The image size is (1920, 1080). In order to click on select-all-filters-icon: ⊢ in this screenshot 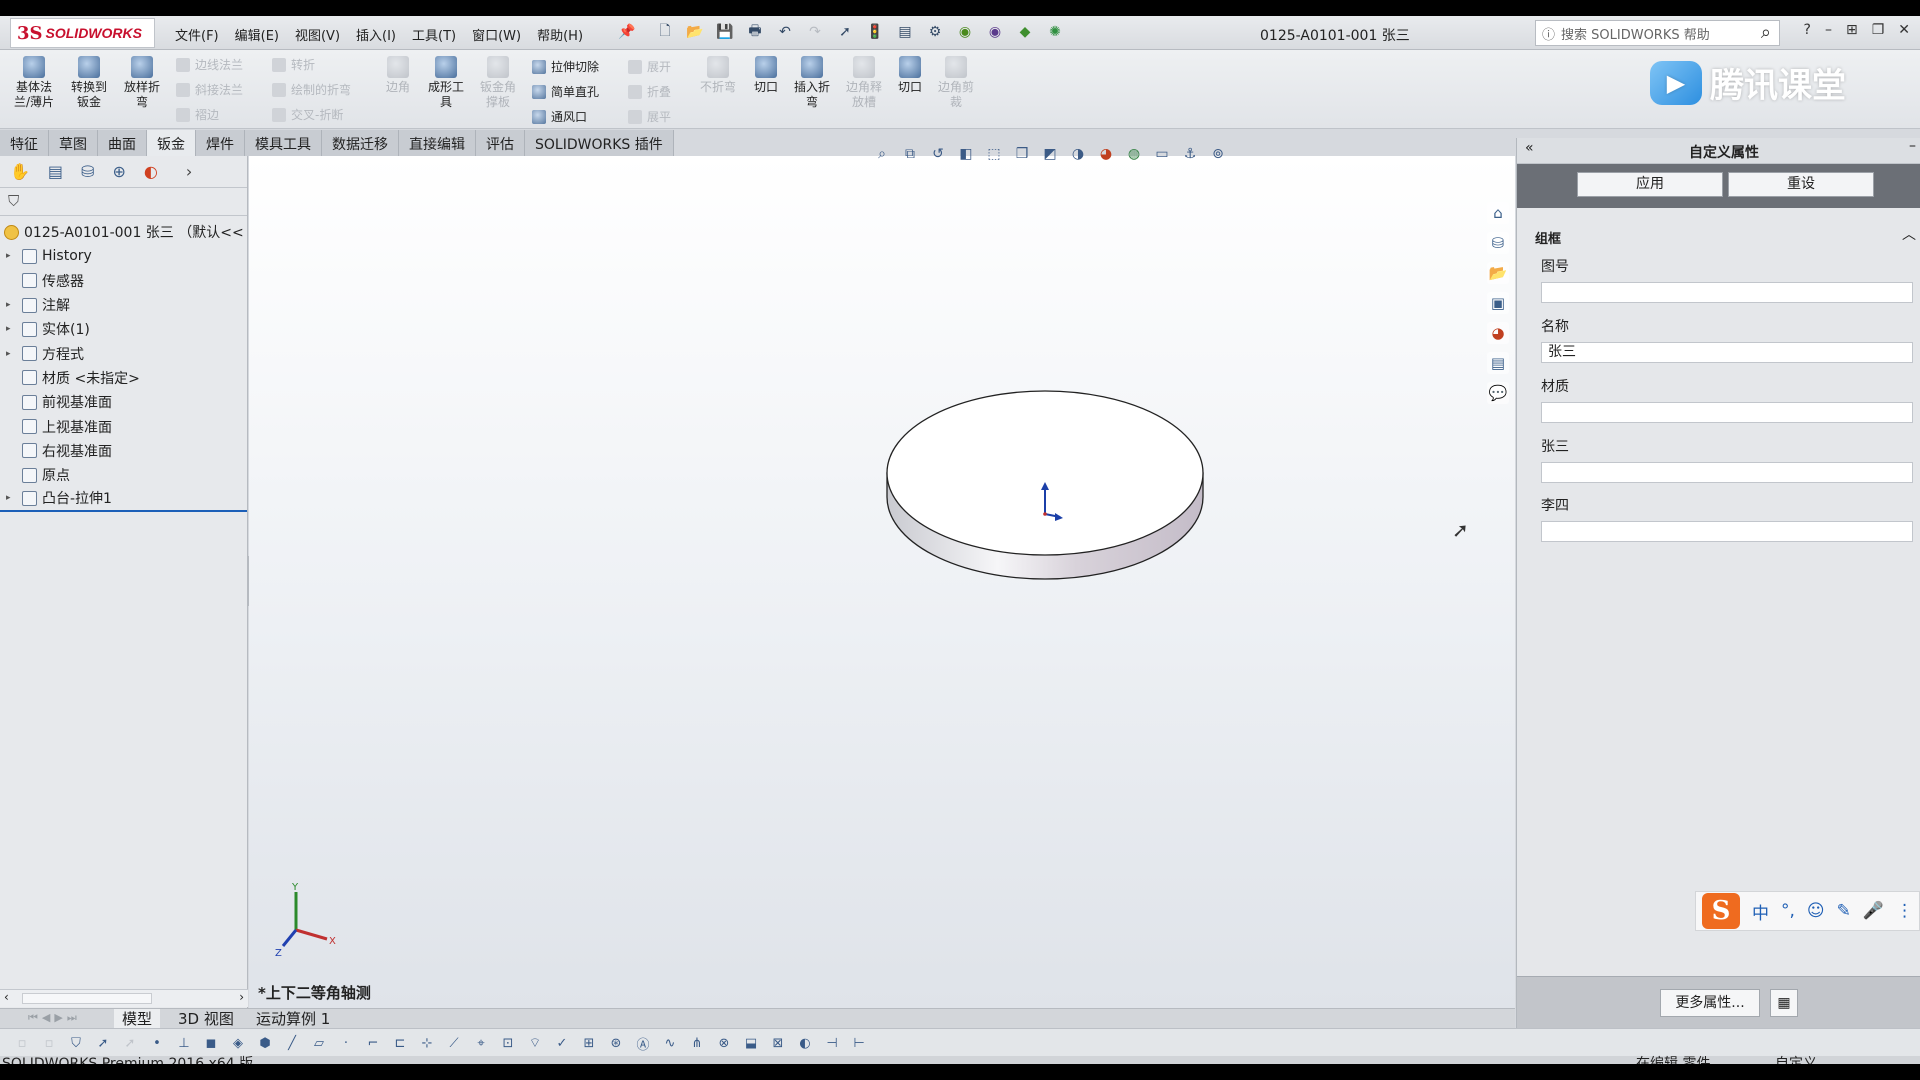, I will do `click(859, 1043)`.